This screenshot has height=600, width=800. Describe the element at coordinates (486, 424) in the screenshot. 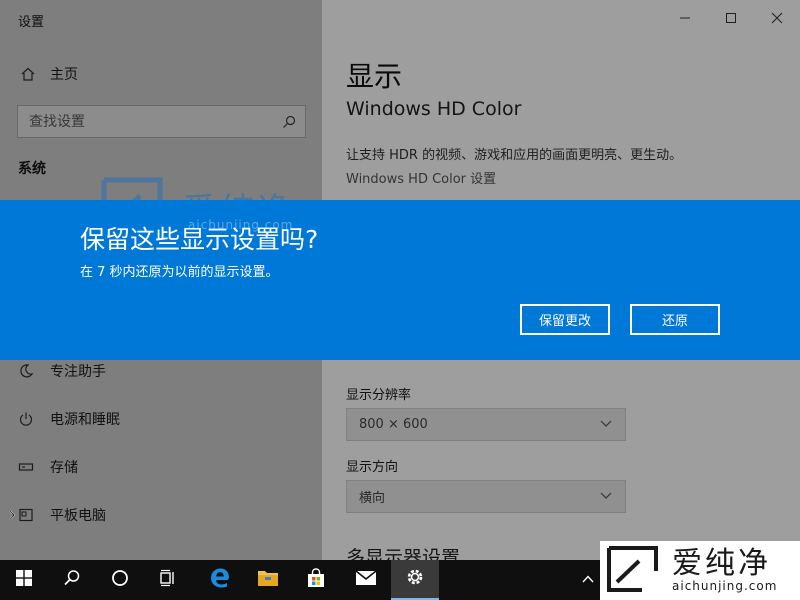

I see `resolution-select: 800 × 600` at that location.